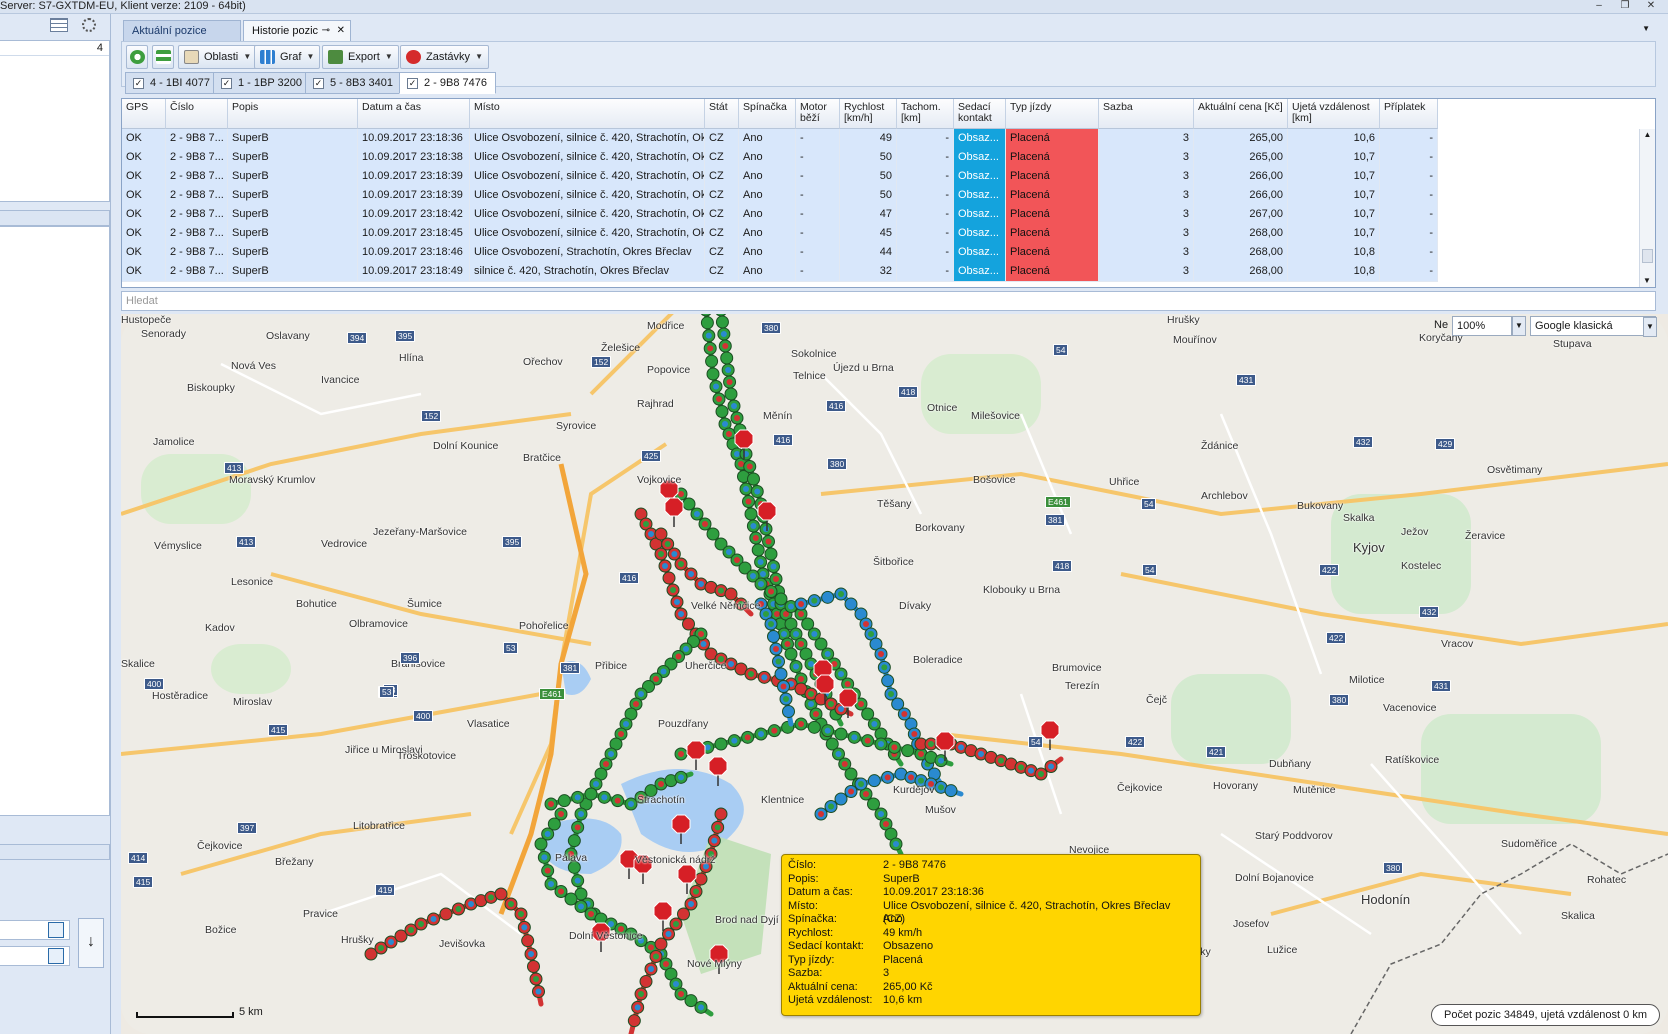 The height and width of the screenshot is (1034, 1668). Describe the element at coordinates (1647, 281) in the screenshot. I see `scroll-down-icon: ▼` at that location.